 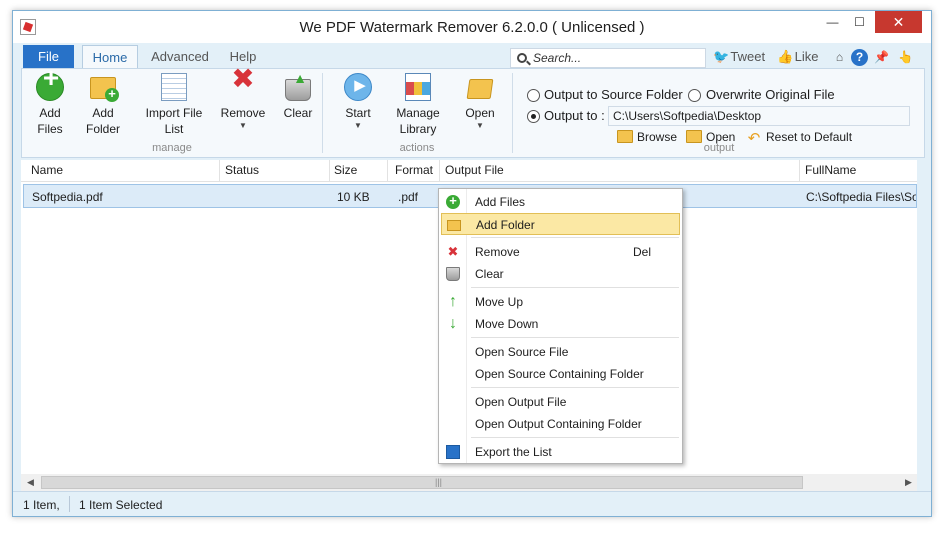 I want to click on output-to-source-radio, so click(x=533, y=95).